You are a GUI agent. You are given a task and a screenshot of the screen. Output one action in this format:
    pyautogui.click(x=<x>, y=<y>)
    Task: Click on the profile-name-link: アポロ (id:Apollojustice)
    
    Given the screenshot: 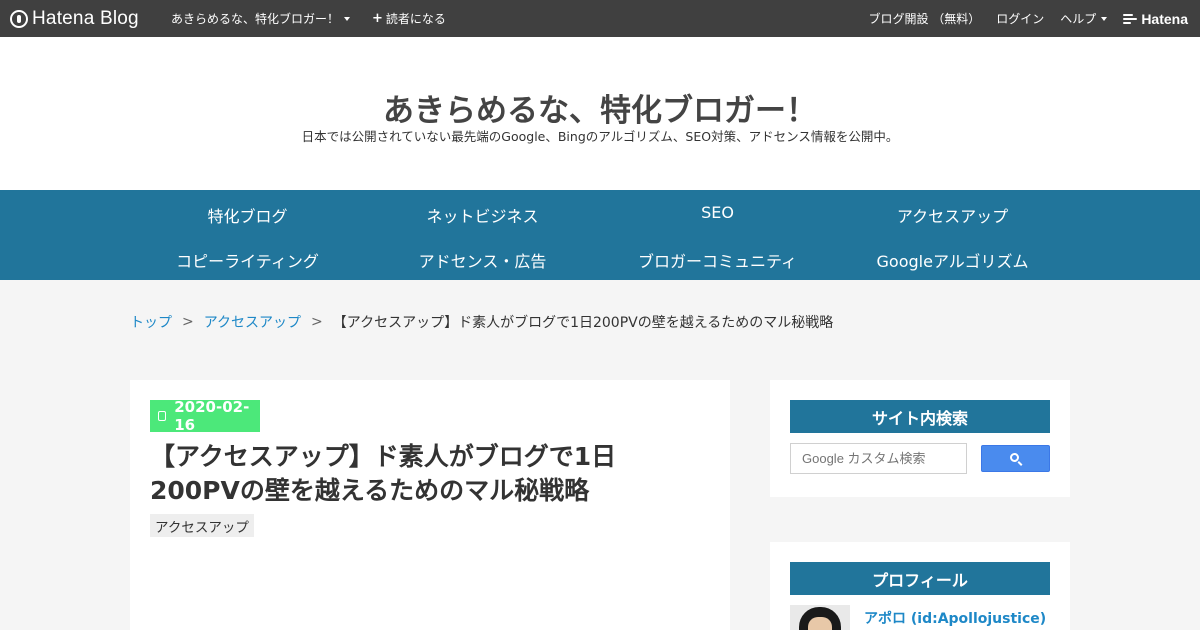 What is the action you would take?
    pyautogui.click(x=955, y=618)
    